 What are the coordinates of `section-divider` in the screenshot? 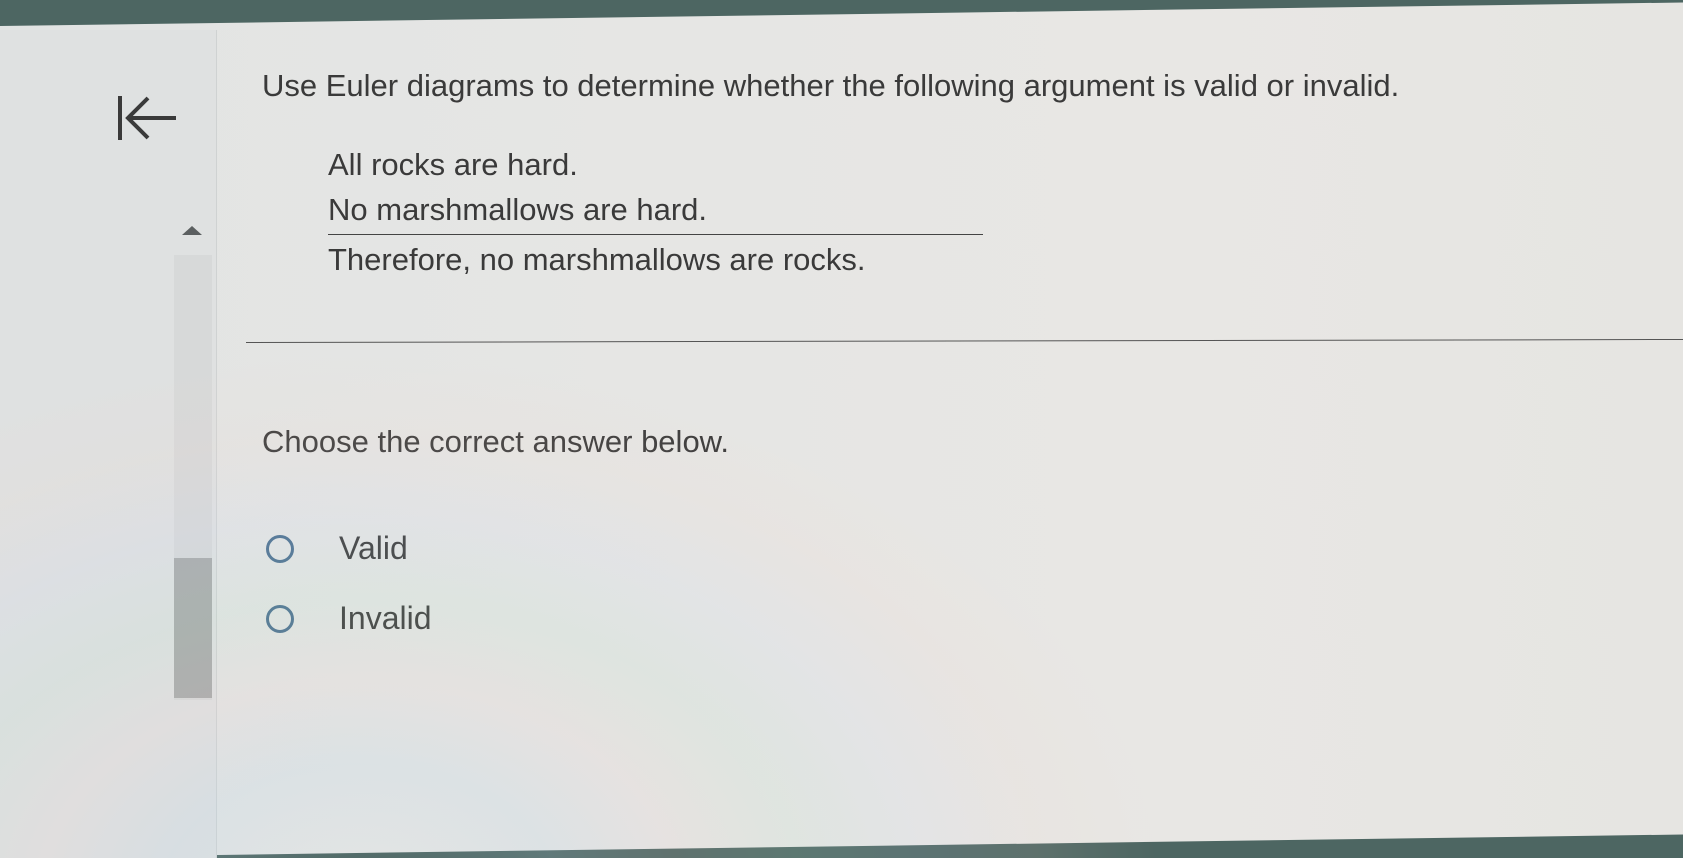 It's located at (964, 340).